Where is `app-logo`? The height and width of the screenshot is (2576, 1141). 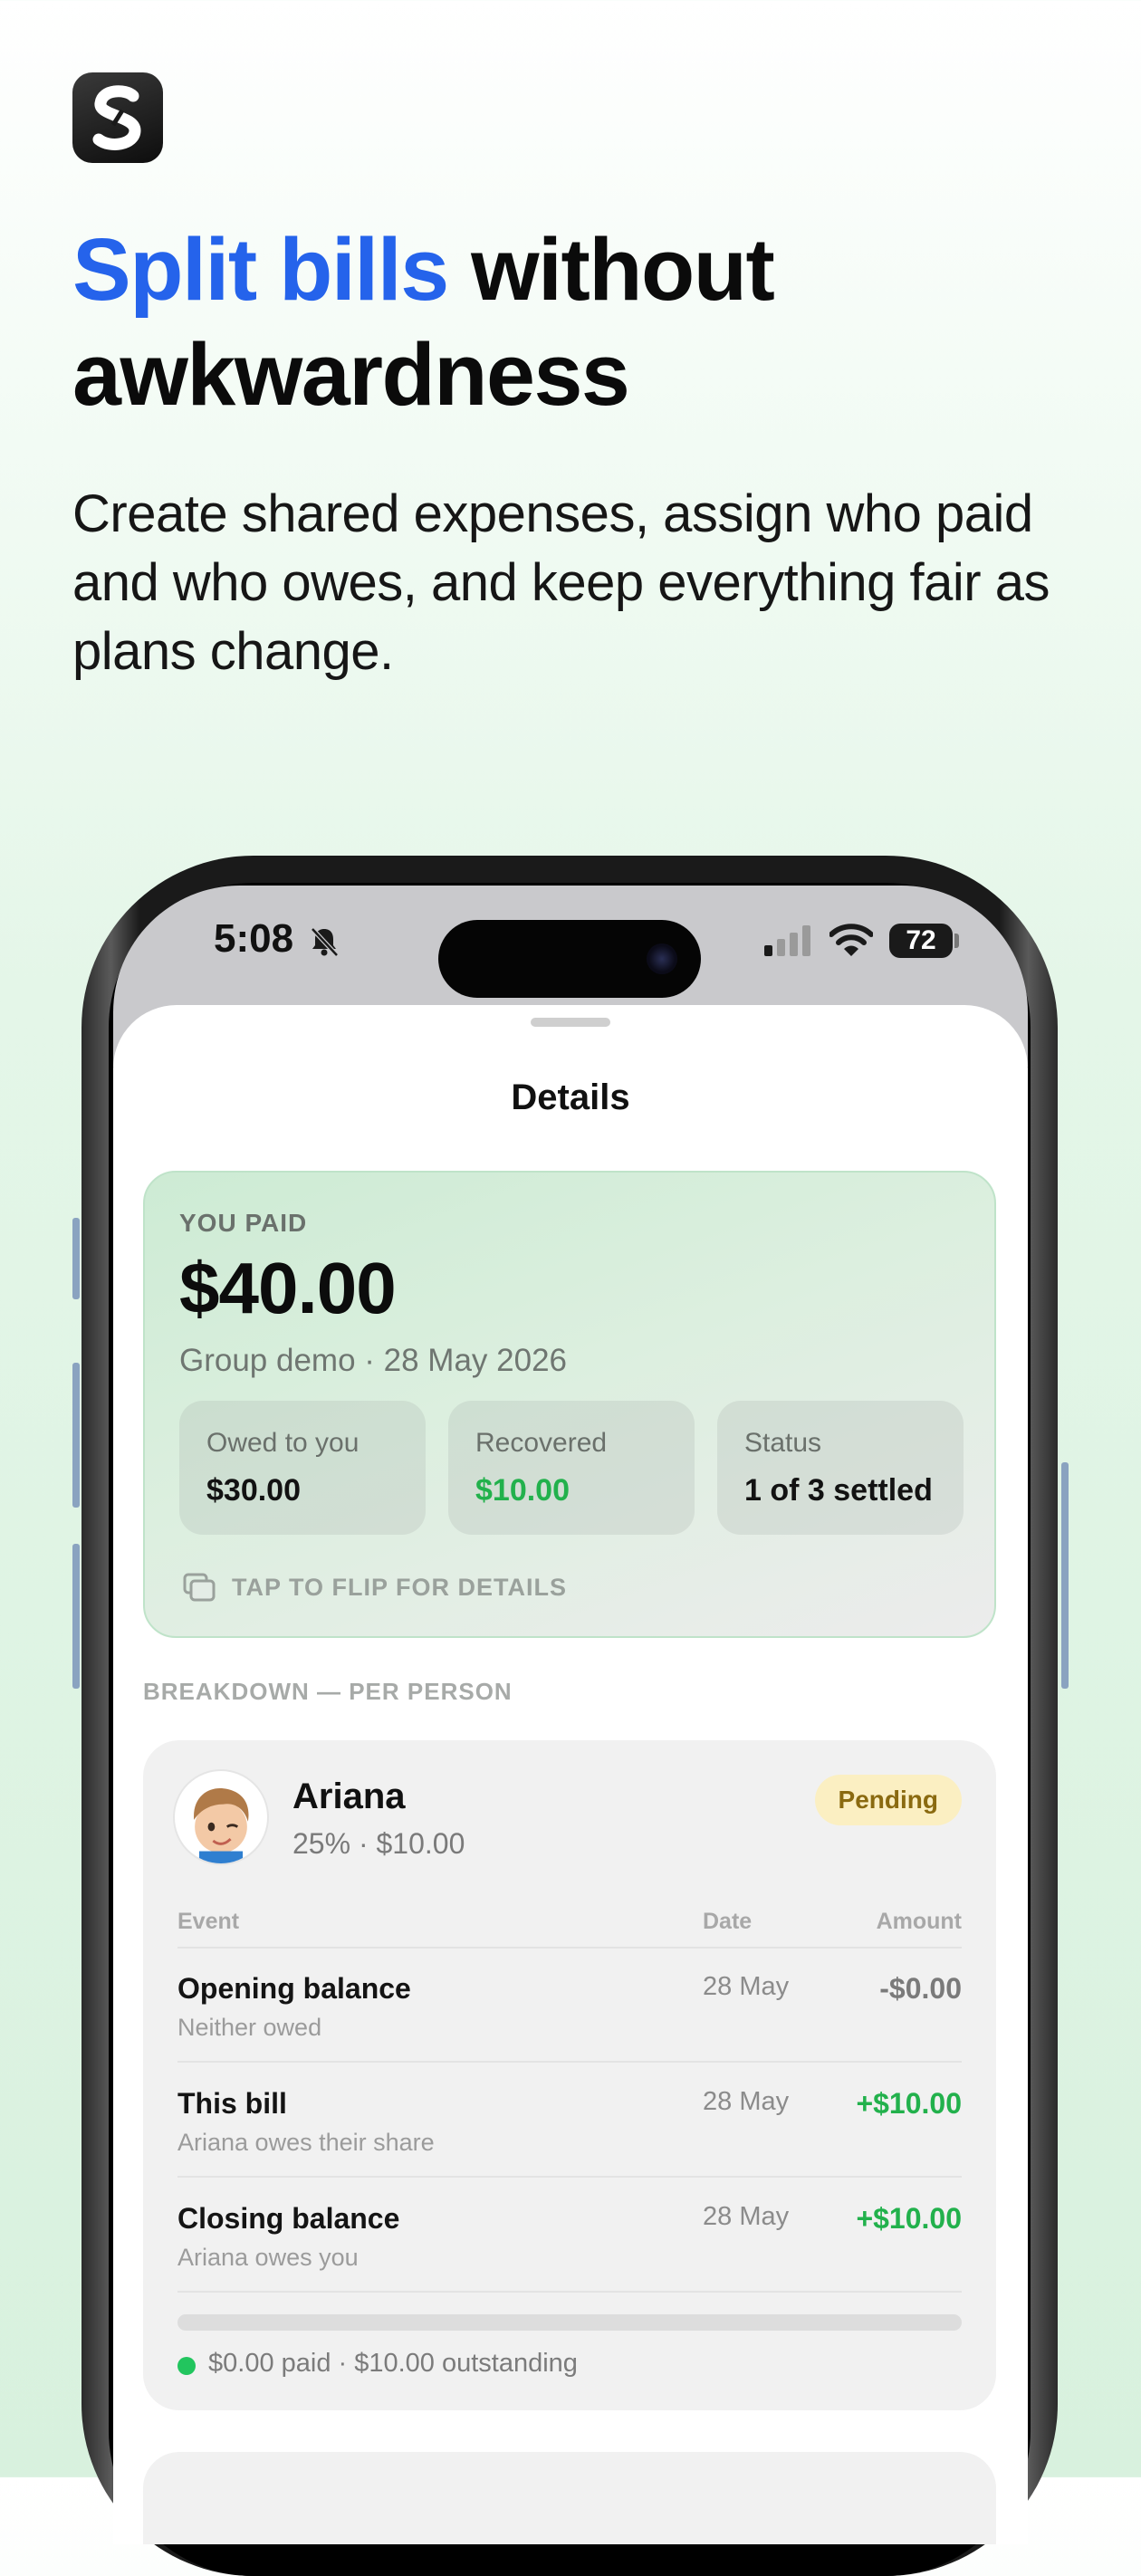 app-logo is located at coordinates (118, 117).